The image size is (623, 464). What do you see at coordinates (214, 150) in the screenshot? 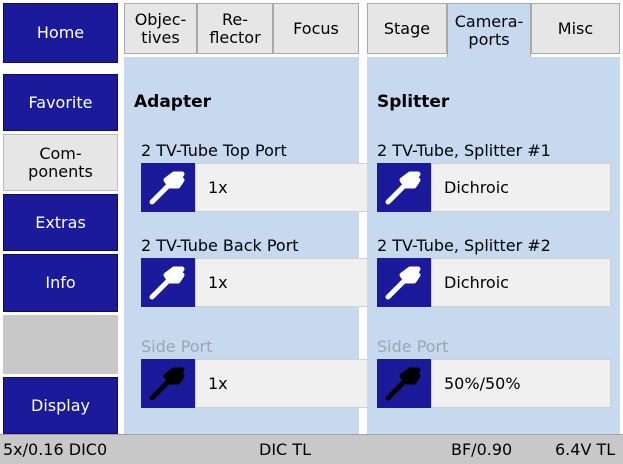
I see `top-port-label: 2 TV-Tube Top Port` at bounding box center [214, 150].